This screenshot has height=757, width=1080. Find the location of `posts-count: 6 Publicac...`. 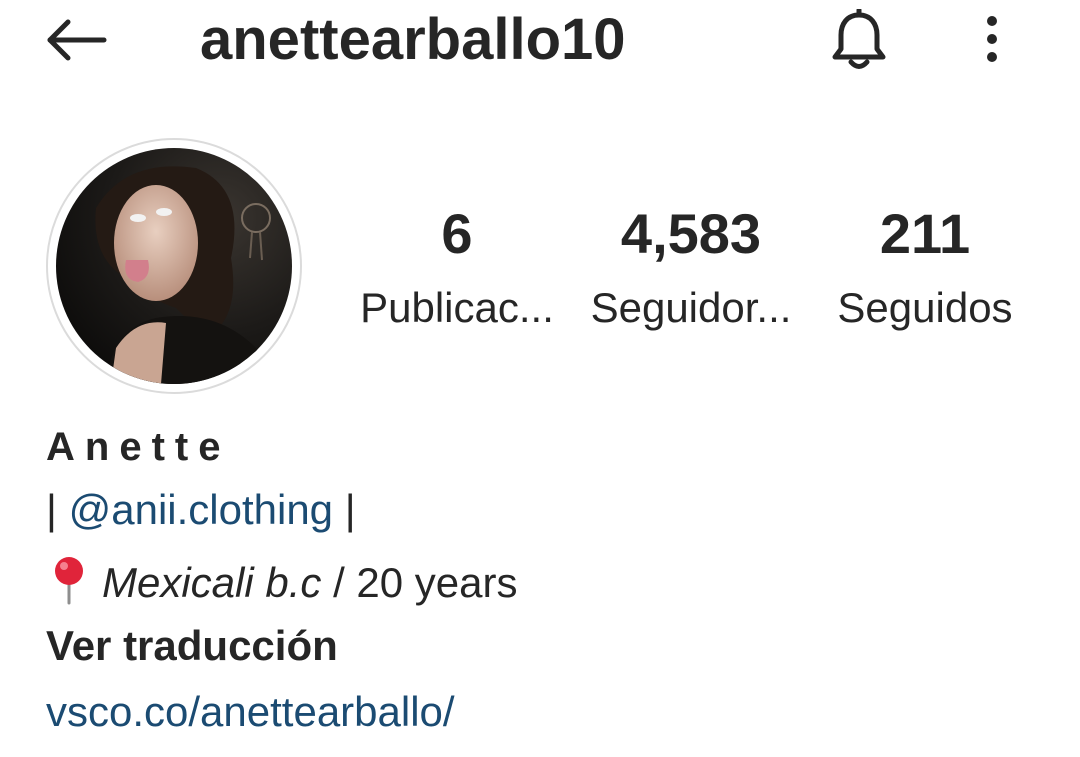

posts-count: 6 Publicac... is located at coordinates (457, 267).